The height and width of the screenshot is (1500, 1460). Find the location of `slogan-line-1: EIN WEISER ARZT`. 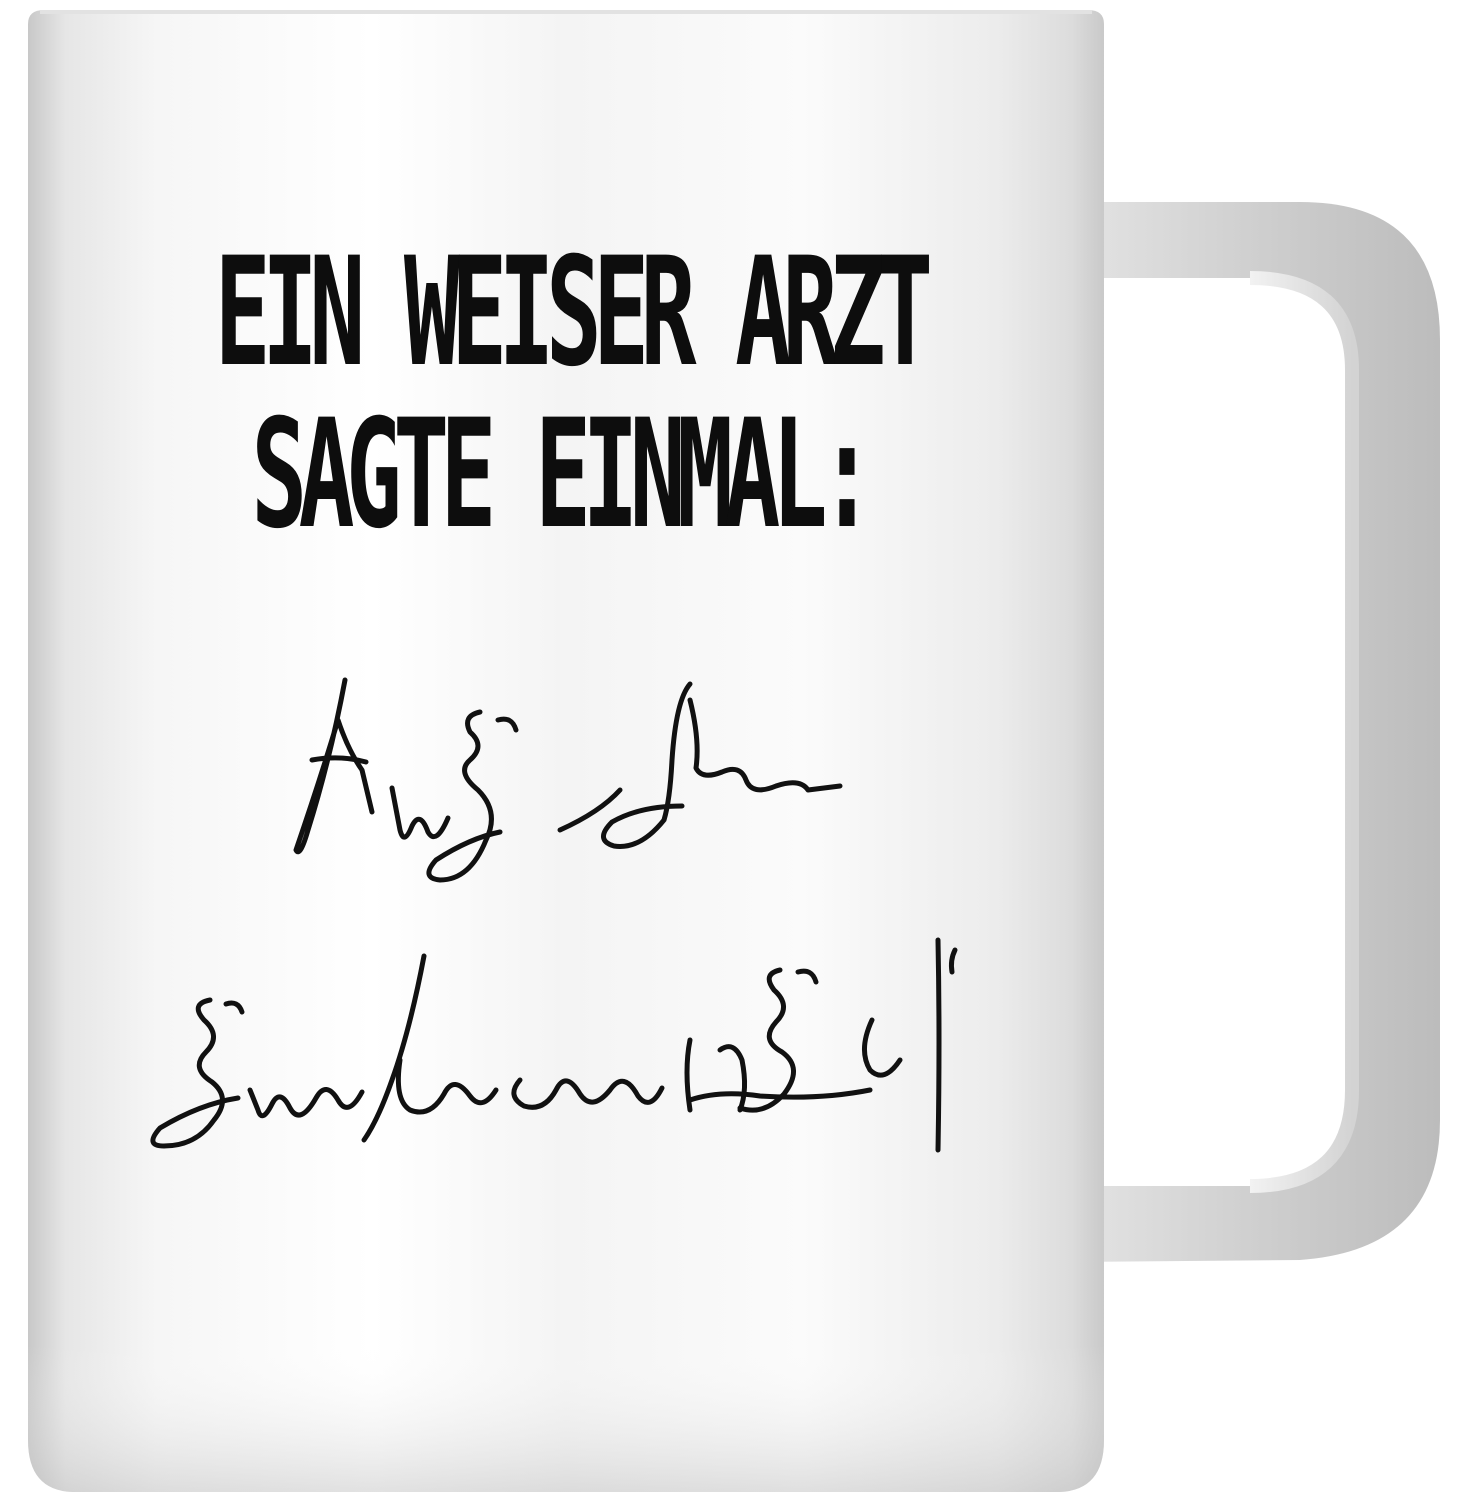

slogan-line-1: EIN WEISER ARZT is located at coordinates (573, 313).